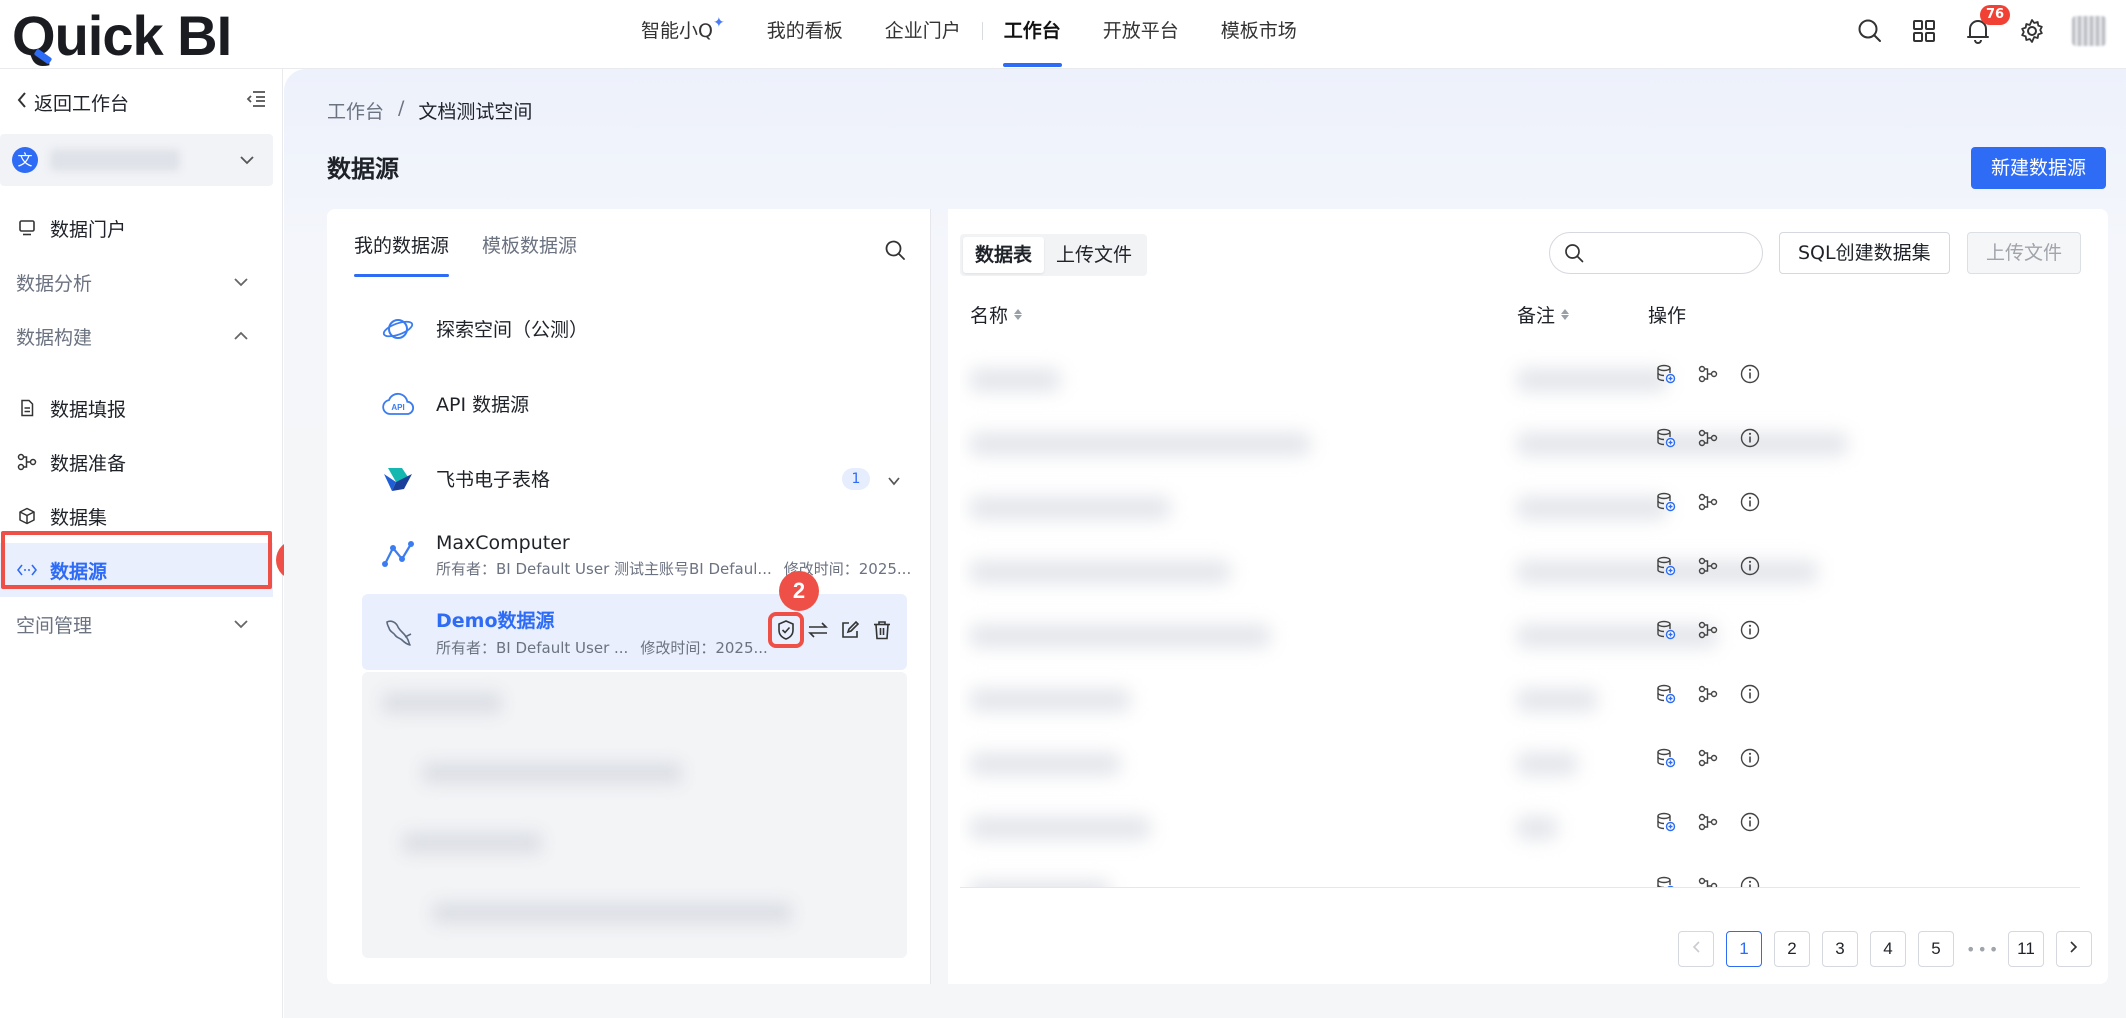 The height and width of the screenshot is (1018, 2126). I want to click on page-3-button: 3, so click(1840, 949).